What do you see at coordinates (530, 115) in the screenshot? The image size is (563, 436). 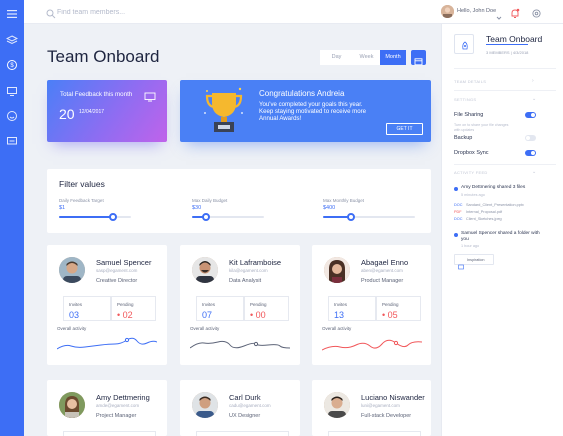 I see `file-sharing-toggle` at bounding box center [530, 115].